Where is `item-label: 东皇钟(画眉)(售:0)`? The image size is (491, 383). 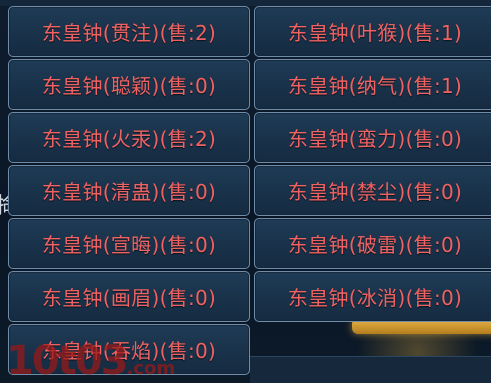 item-label: 东皇钟(画眉)(售:0) is located at coordinates (129, 298).